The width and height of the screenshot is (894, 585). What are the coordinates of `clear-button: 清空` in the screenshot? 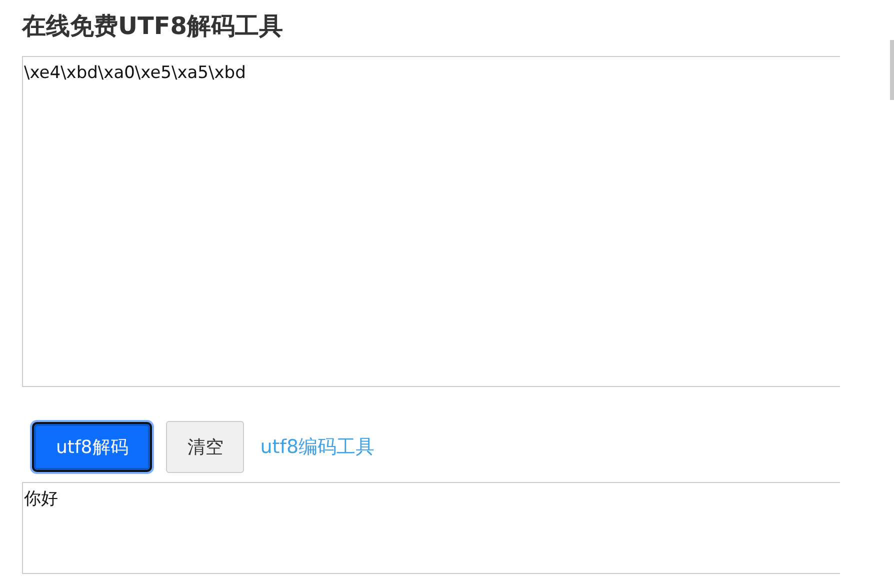 It's located at (205, 447).